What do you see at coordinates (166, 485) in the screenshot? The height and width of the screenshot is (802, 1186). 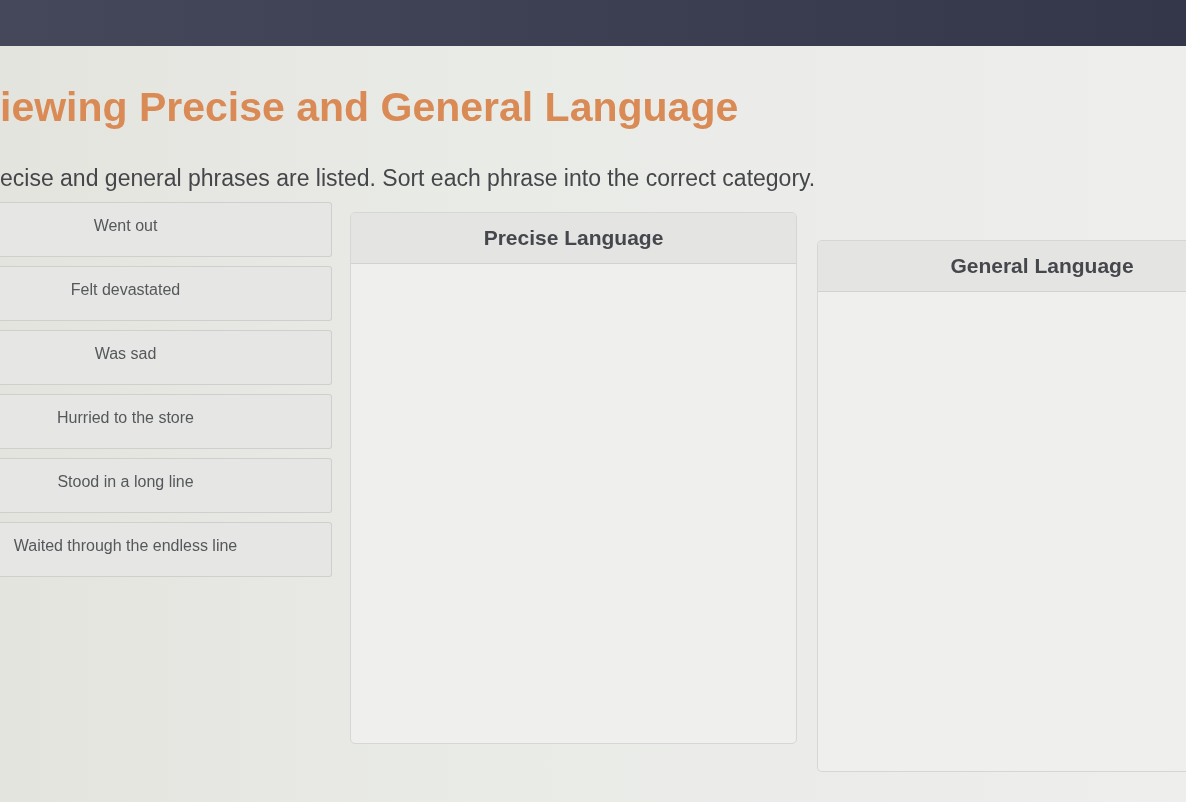 I see `phrase-tile: Stood in a long line` at bounding box center [166, 485].